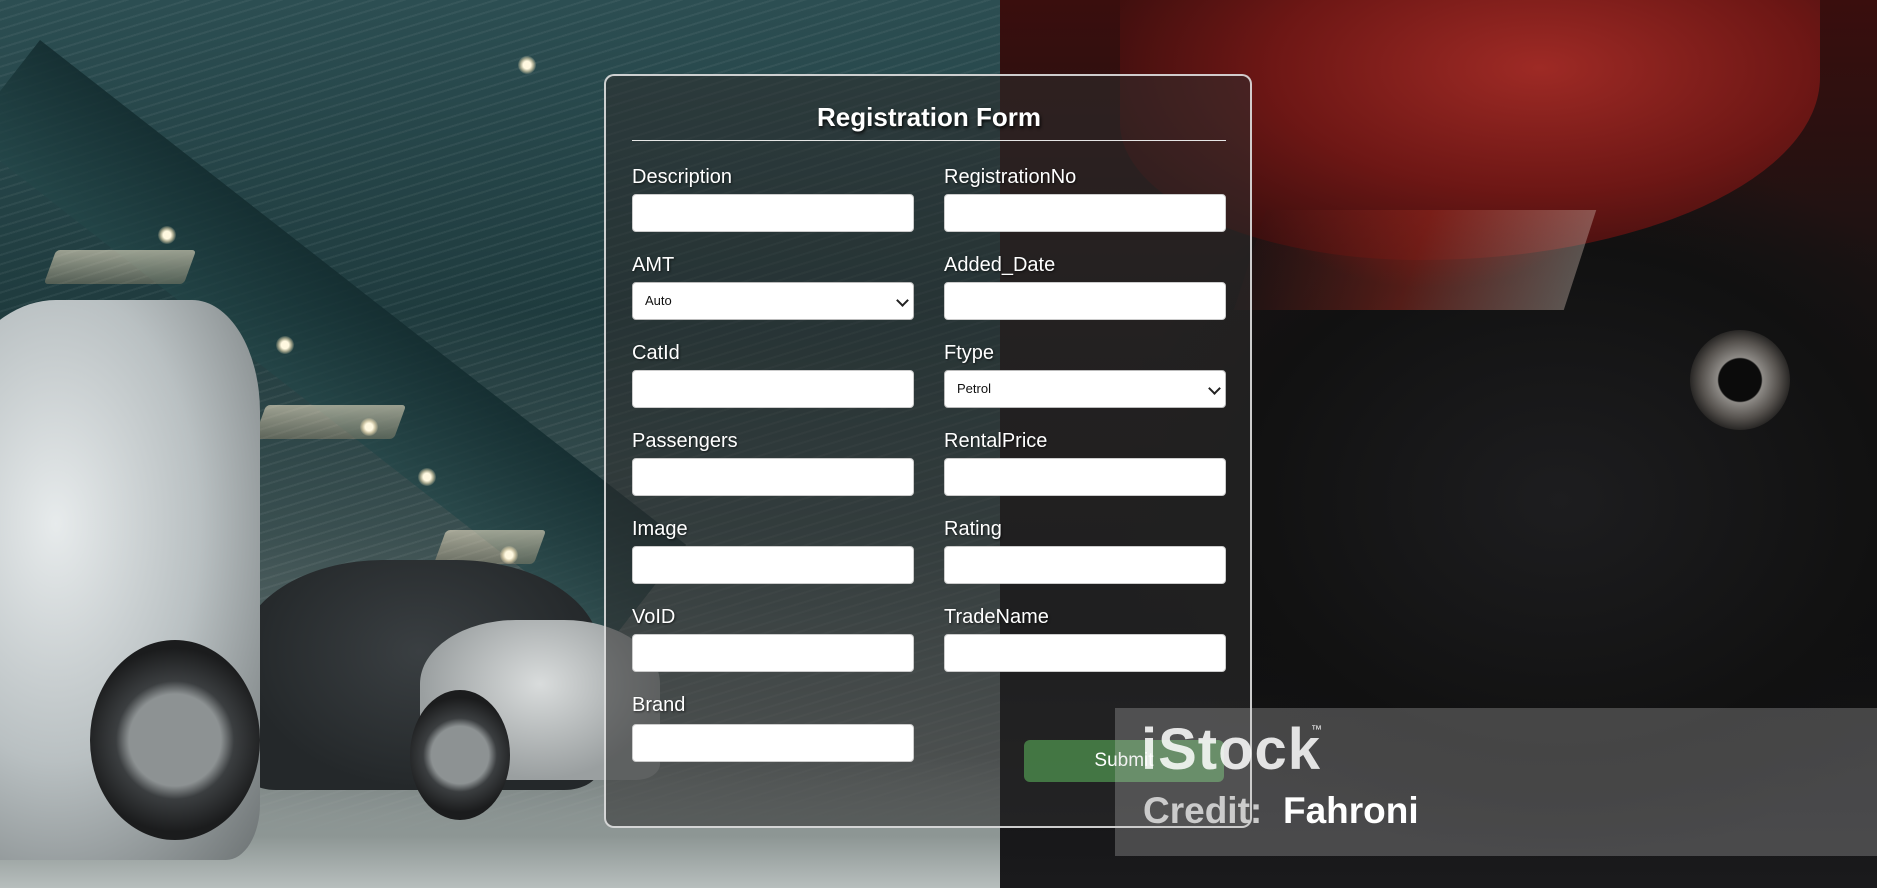 The width and height of the screenshot is (1877, 888). Describe the element at coordinates (929, 140) in the screenshot. I see `title-divider` at that location.